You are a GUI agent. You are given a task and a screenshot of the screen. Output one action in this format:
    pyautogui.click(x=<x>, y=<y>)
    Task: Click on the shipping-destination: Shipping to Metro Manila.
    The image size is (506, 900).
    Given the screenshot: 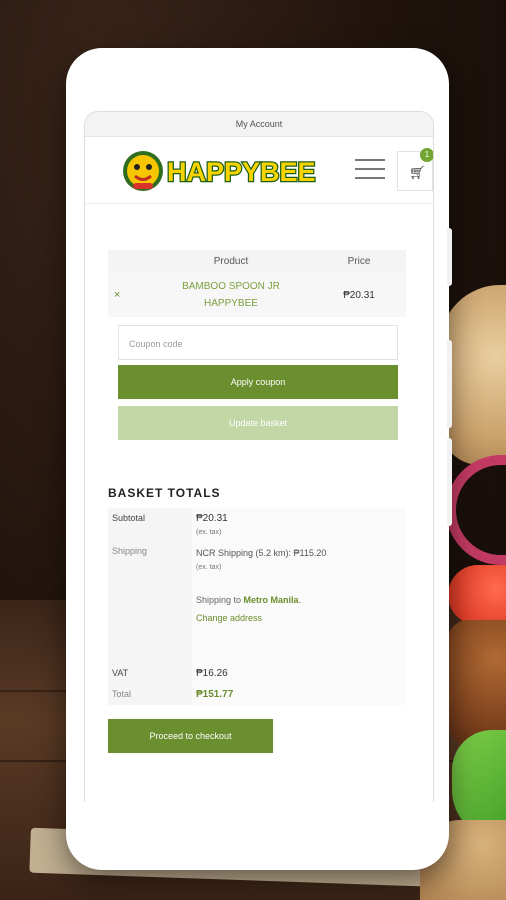 What is the action you would take?
    pyautogui.click(x=249, y=600)
    